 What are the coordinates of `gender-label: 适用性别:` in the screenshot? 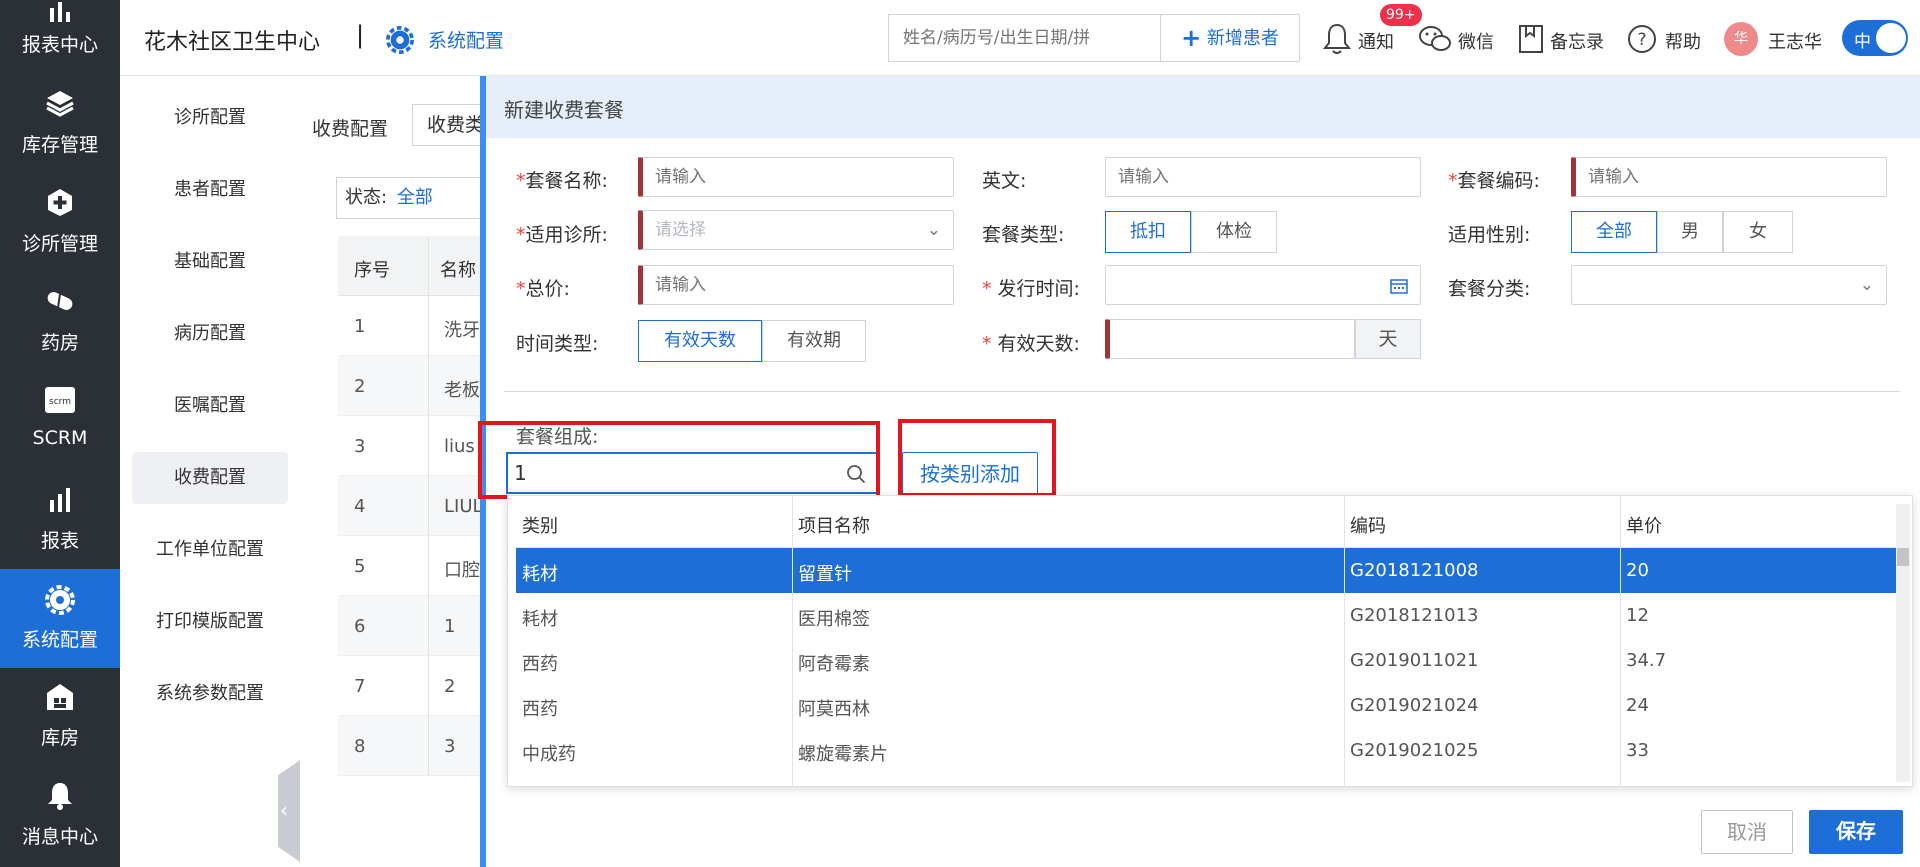 It's located at (1489, 235).